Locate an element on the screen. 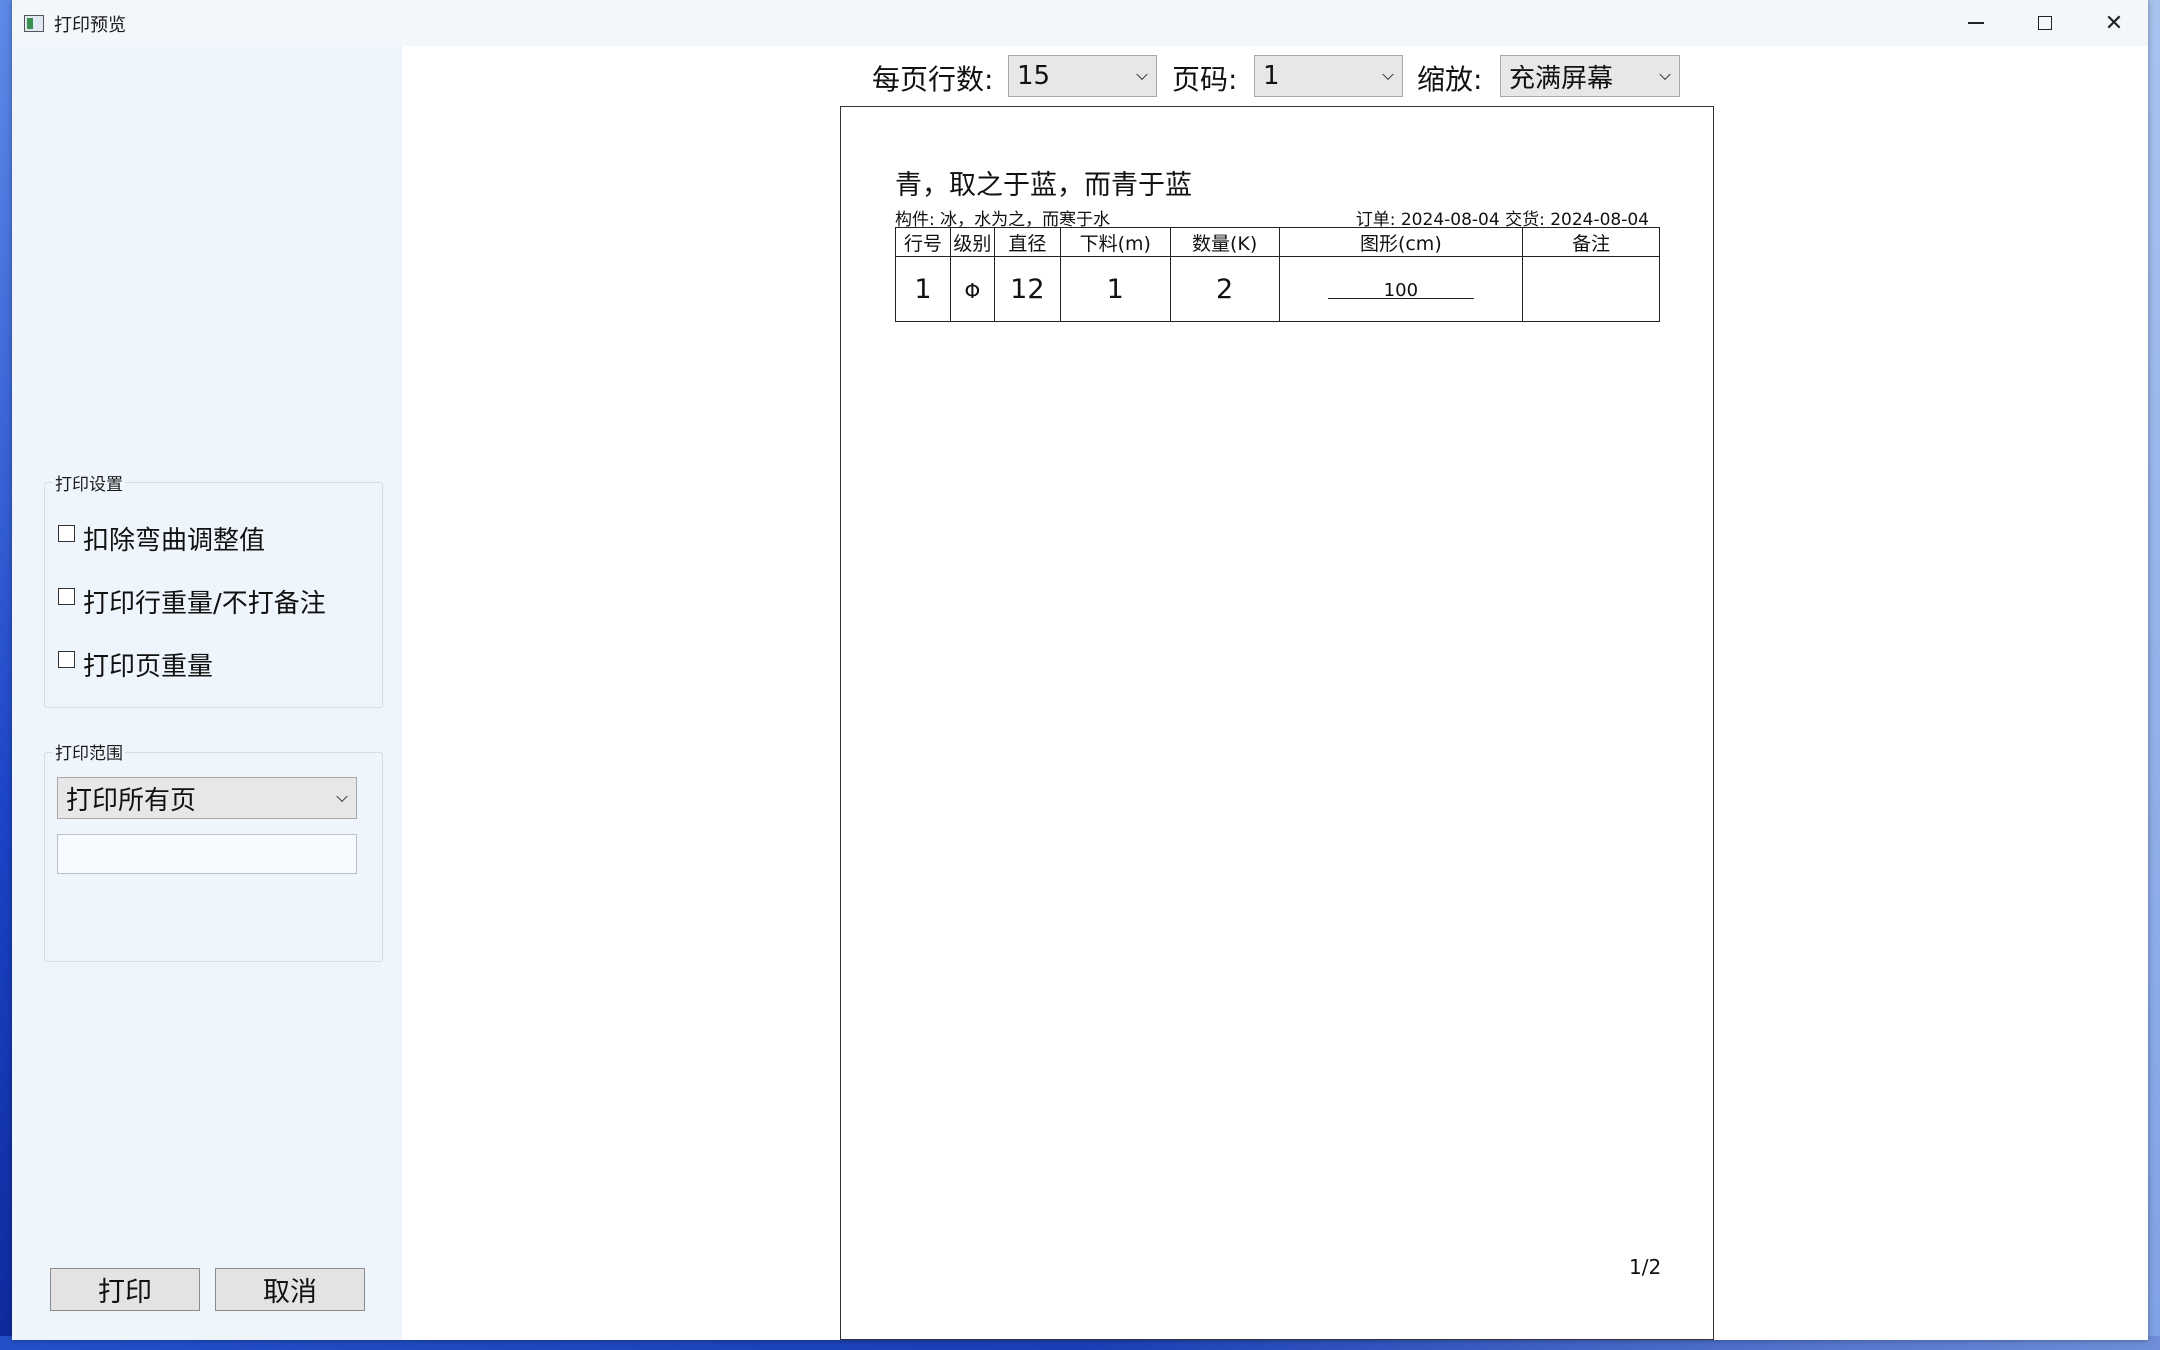  maximize-icon is located at coordinates (2045, 23).